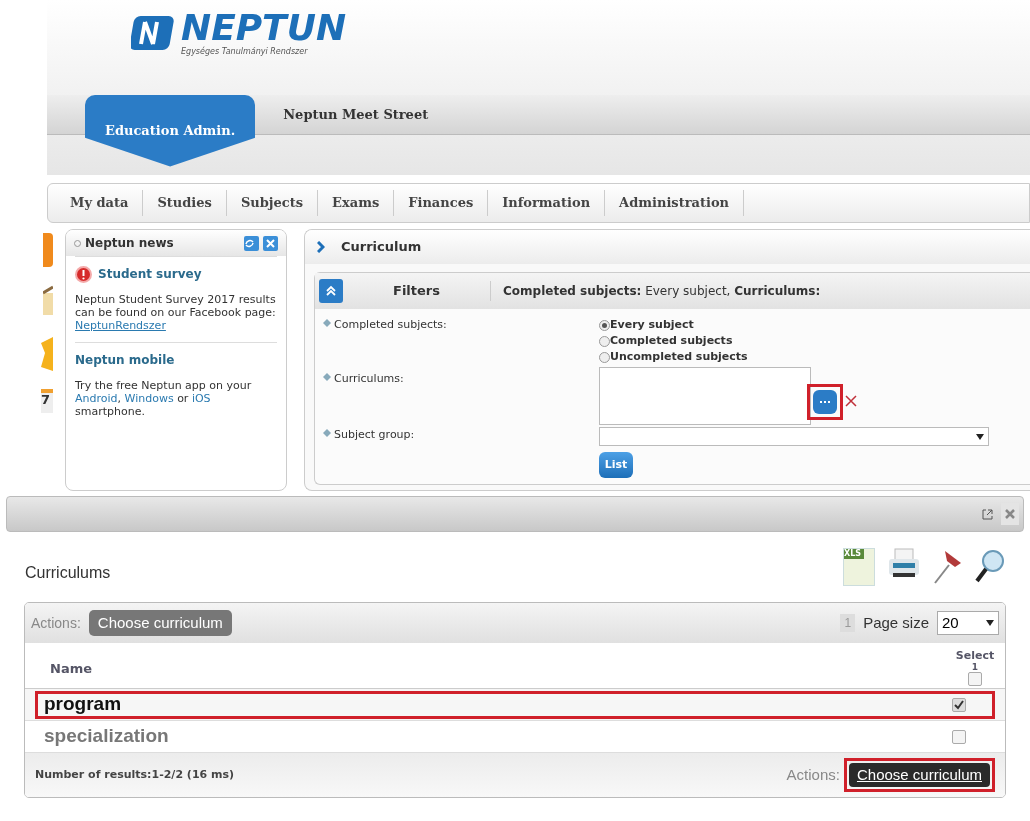  Describe the element at coordinates (896, 622) in the screenshot. I see `page-size-label: Page size` at that location.